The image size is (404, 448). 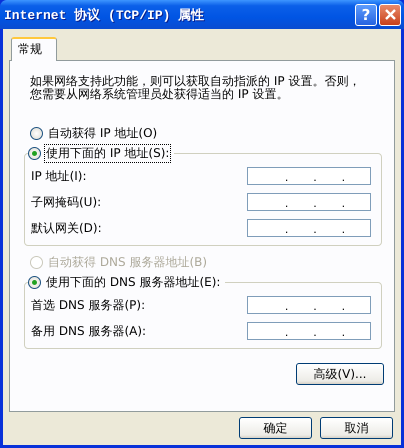 What do you see at coordinates (66, 228) in the screenshot?
I see `field-label: 默认网关(D):` at bounding box center [66, 228].